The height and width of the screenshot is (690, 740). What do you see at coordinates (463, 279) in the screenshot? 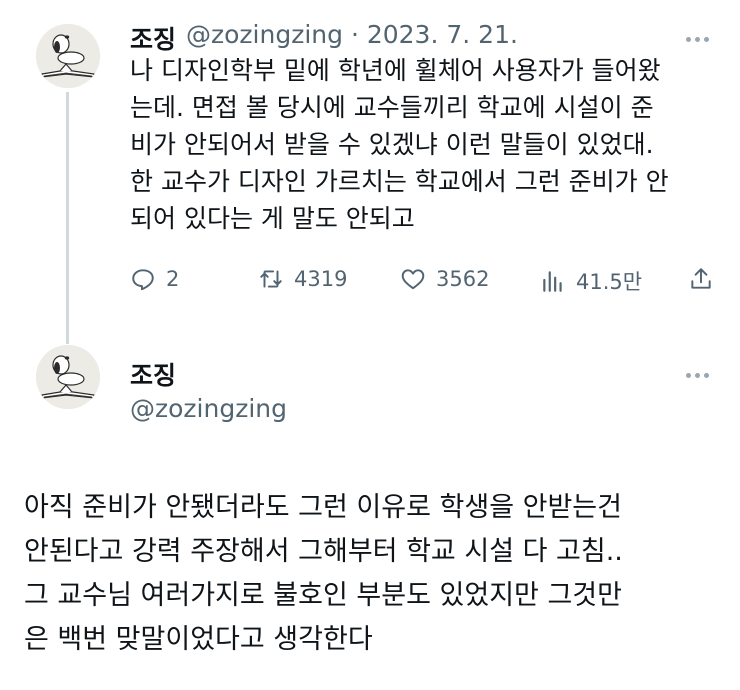
I see `like-count: 3562` at bounding box center [463, 279].